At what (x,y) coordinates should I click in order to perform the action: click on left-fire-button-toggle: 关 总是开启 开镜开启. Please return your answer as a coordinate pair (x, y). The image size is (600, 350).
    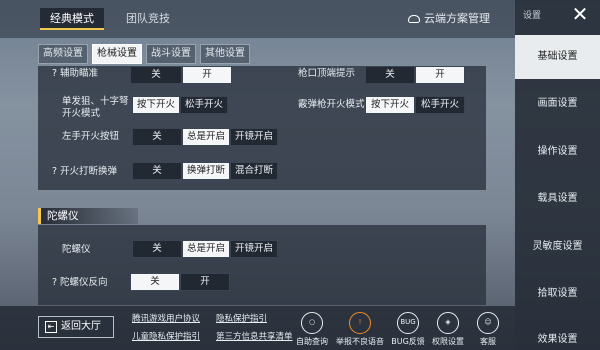
    Looking at the image, I should click on (205, 137).